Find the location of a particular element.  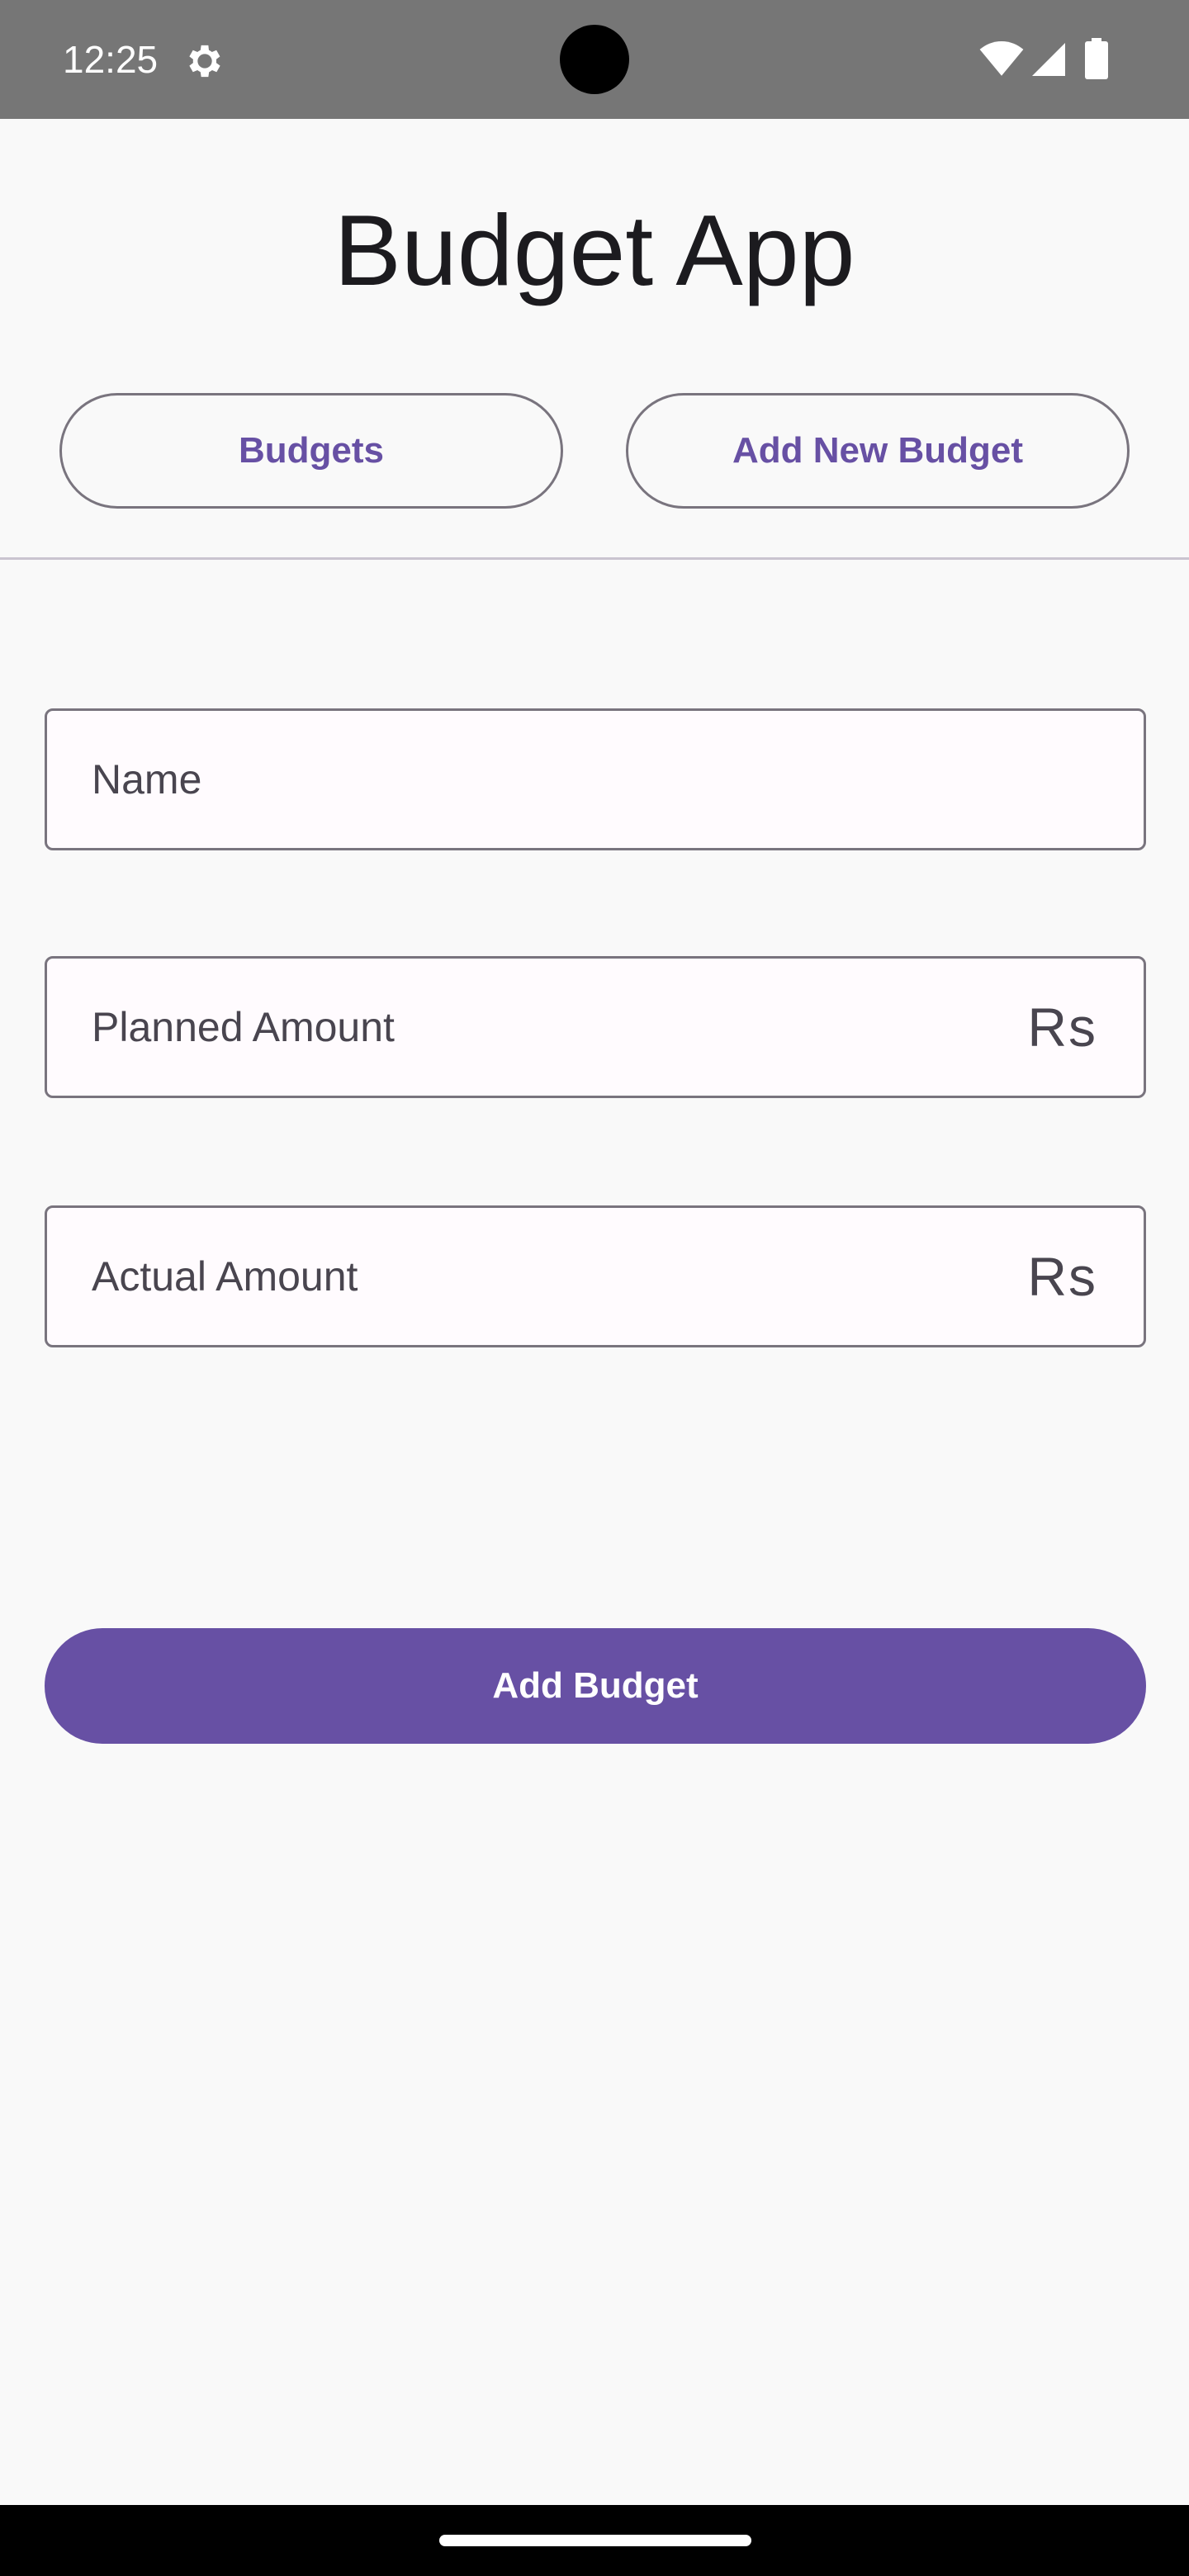

name-field-placeholder: Name is located at coordinates (147, 779).